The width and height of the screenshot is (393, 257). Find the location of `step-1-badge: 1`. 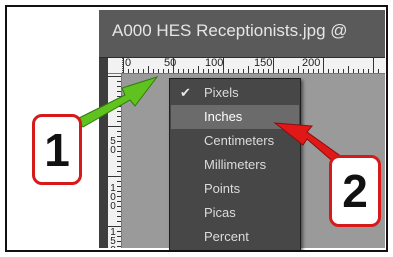

step-1-badge: 1 is located at coordinates (57, 149).